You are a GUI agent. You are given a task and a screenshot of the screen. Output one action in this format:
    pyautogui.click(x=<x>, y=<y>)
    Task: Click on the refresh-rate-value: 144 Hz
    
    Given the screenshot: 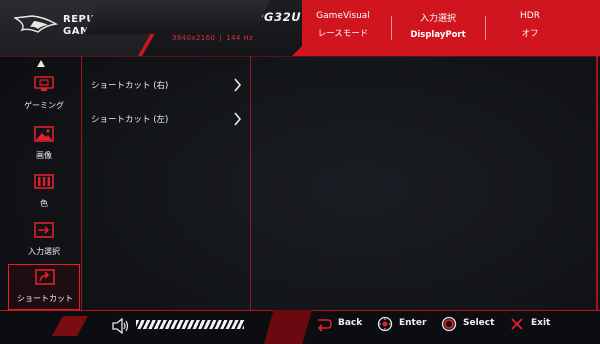 What is the action you would take?
    pyautogui.click(x=240, y=38)
    